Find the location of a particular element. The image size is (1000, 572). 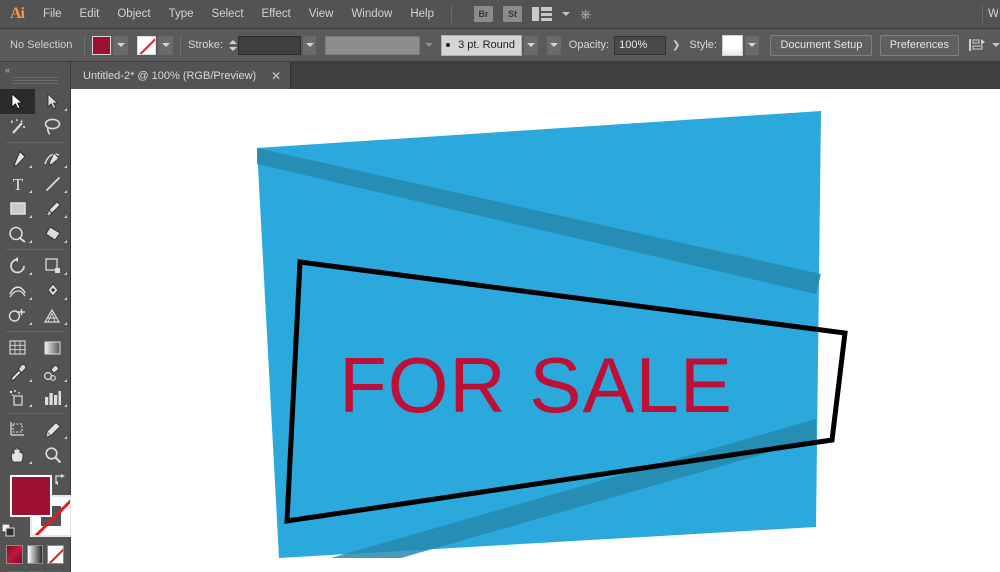

menubar-tools: Br St ⎈ is located at coordinates (532, 14).